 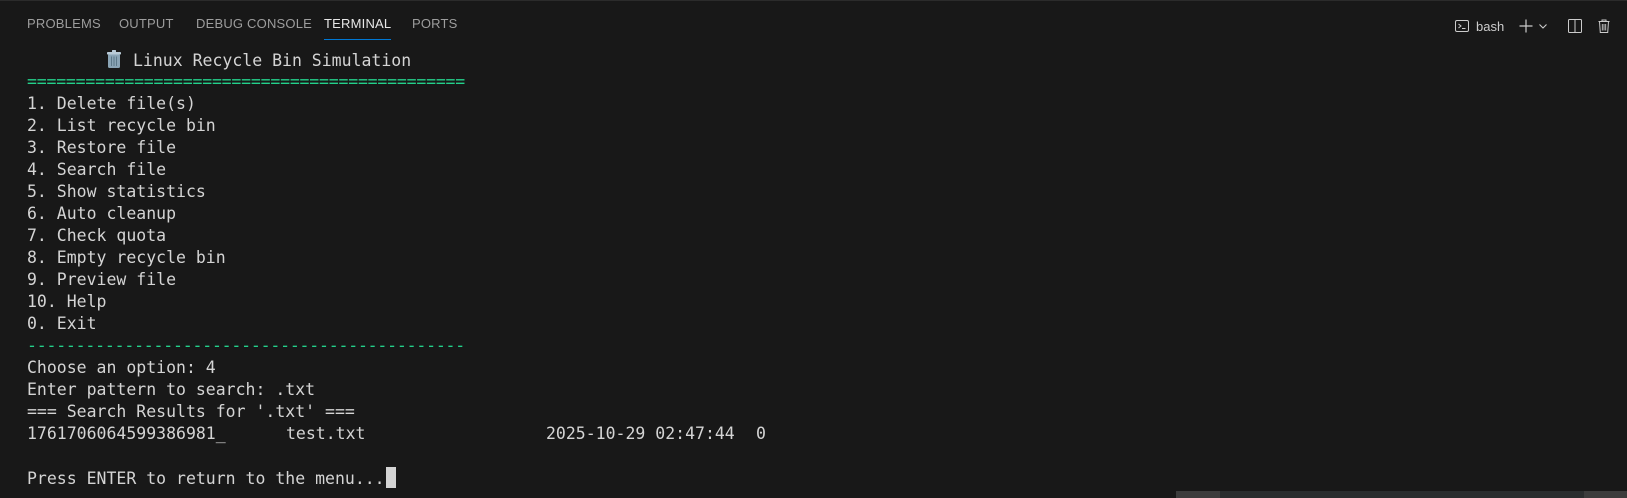 I want to click on tab-terminal: TERMINAL, so click(x=358, y=28).